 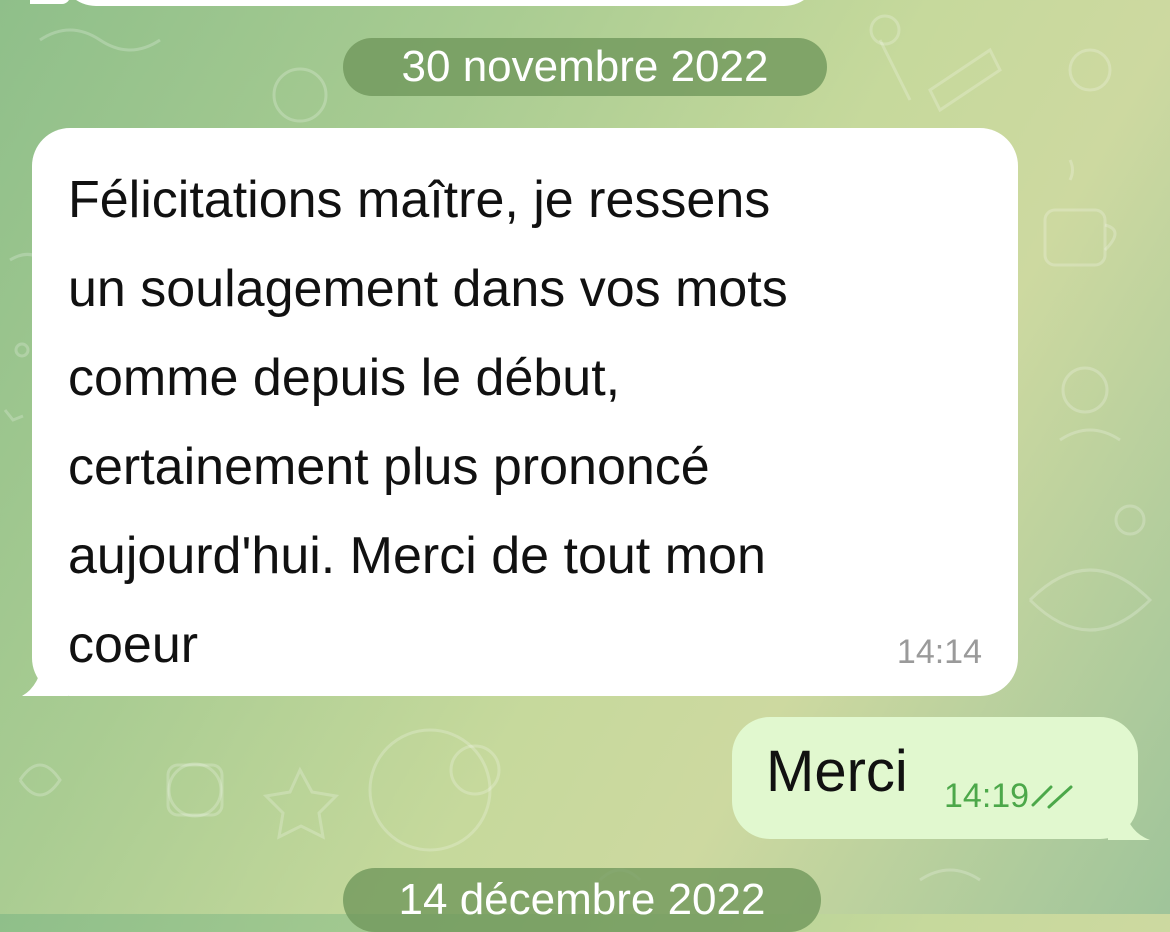 I want to click on date-separator: 14 décembre 2022, so click(x=582, y=900).